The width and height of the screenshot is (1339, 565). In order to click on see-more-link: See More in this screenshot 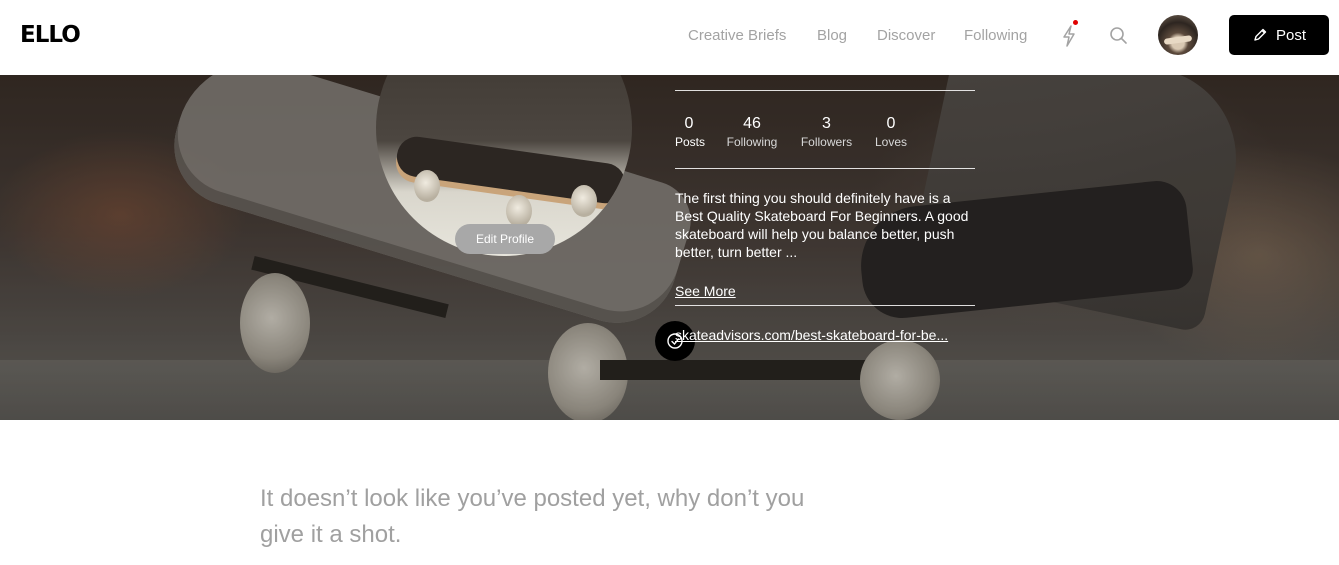, I will do `click(705, 291)`.